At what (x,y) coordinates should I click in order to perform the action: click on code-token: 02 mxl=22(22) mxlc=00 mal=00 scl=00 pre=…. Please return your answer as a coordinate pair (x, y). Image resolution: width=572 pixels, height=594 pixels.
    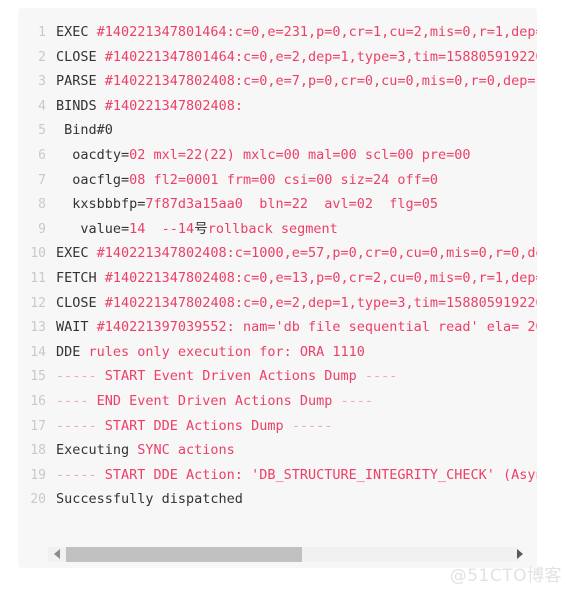
    Looking at the image, I should click on (300, 154).